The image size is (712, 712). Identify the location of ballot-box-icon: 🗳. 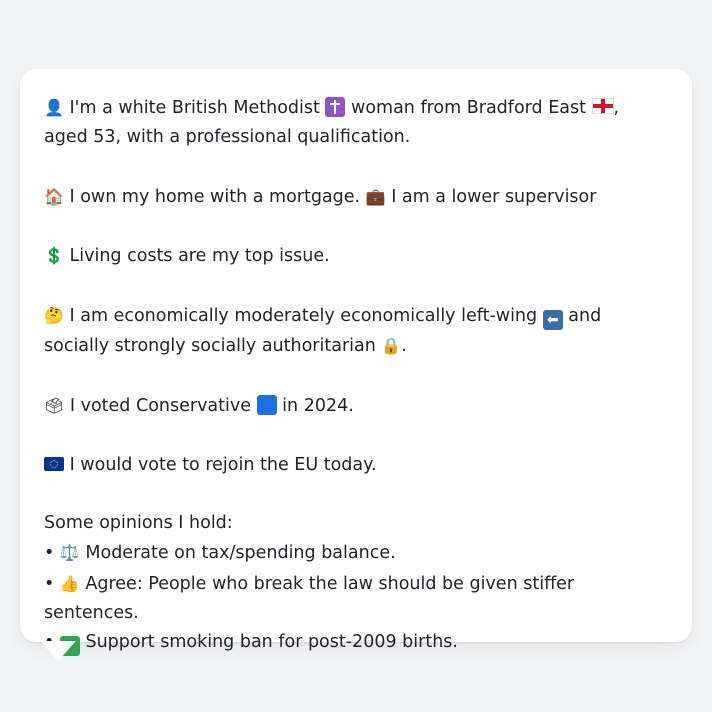
(54, 405).